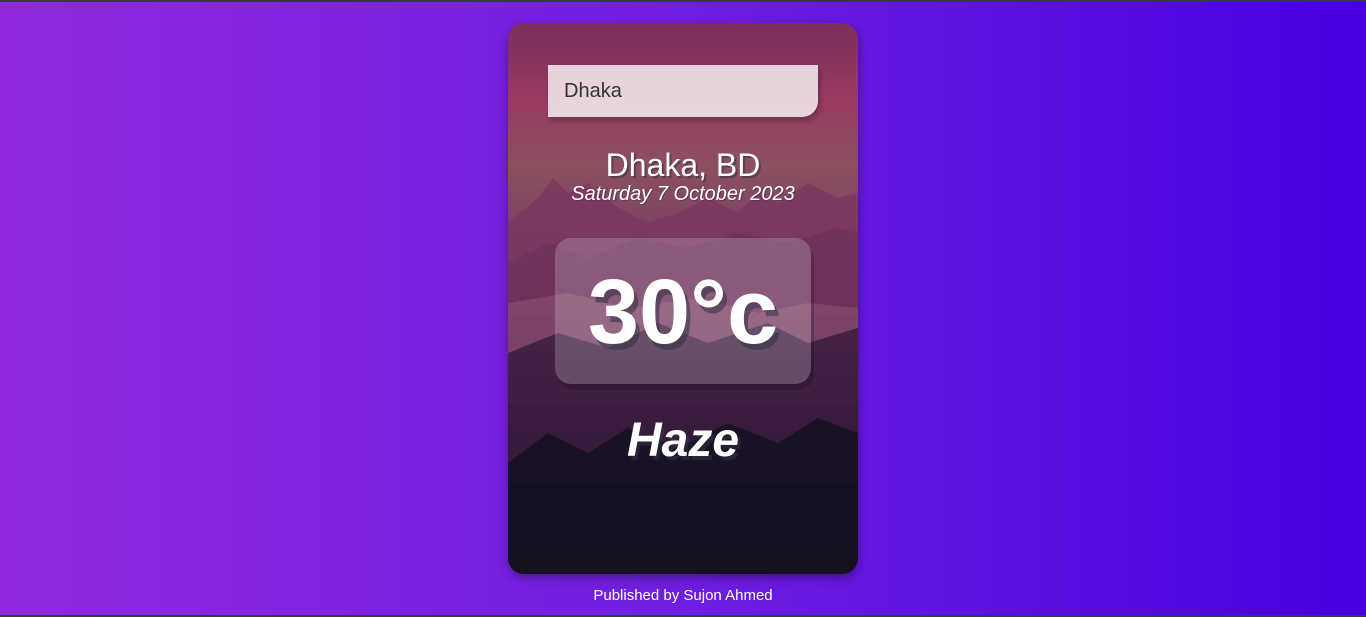 Image resolution: width=1366 pixels, height=617 pixels. What do you see at coordinates (683, 91) in the screenshot?
I see `city-search-input` at bounding box center [683, 91].